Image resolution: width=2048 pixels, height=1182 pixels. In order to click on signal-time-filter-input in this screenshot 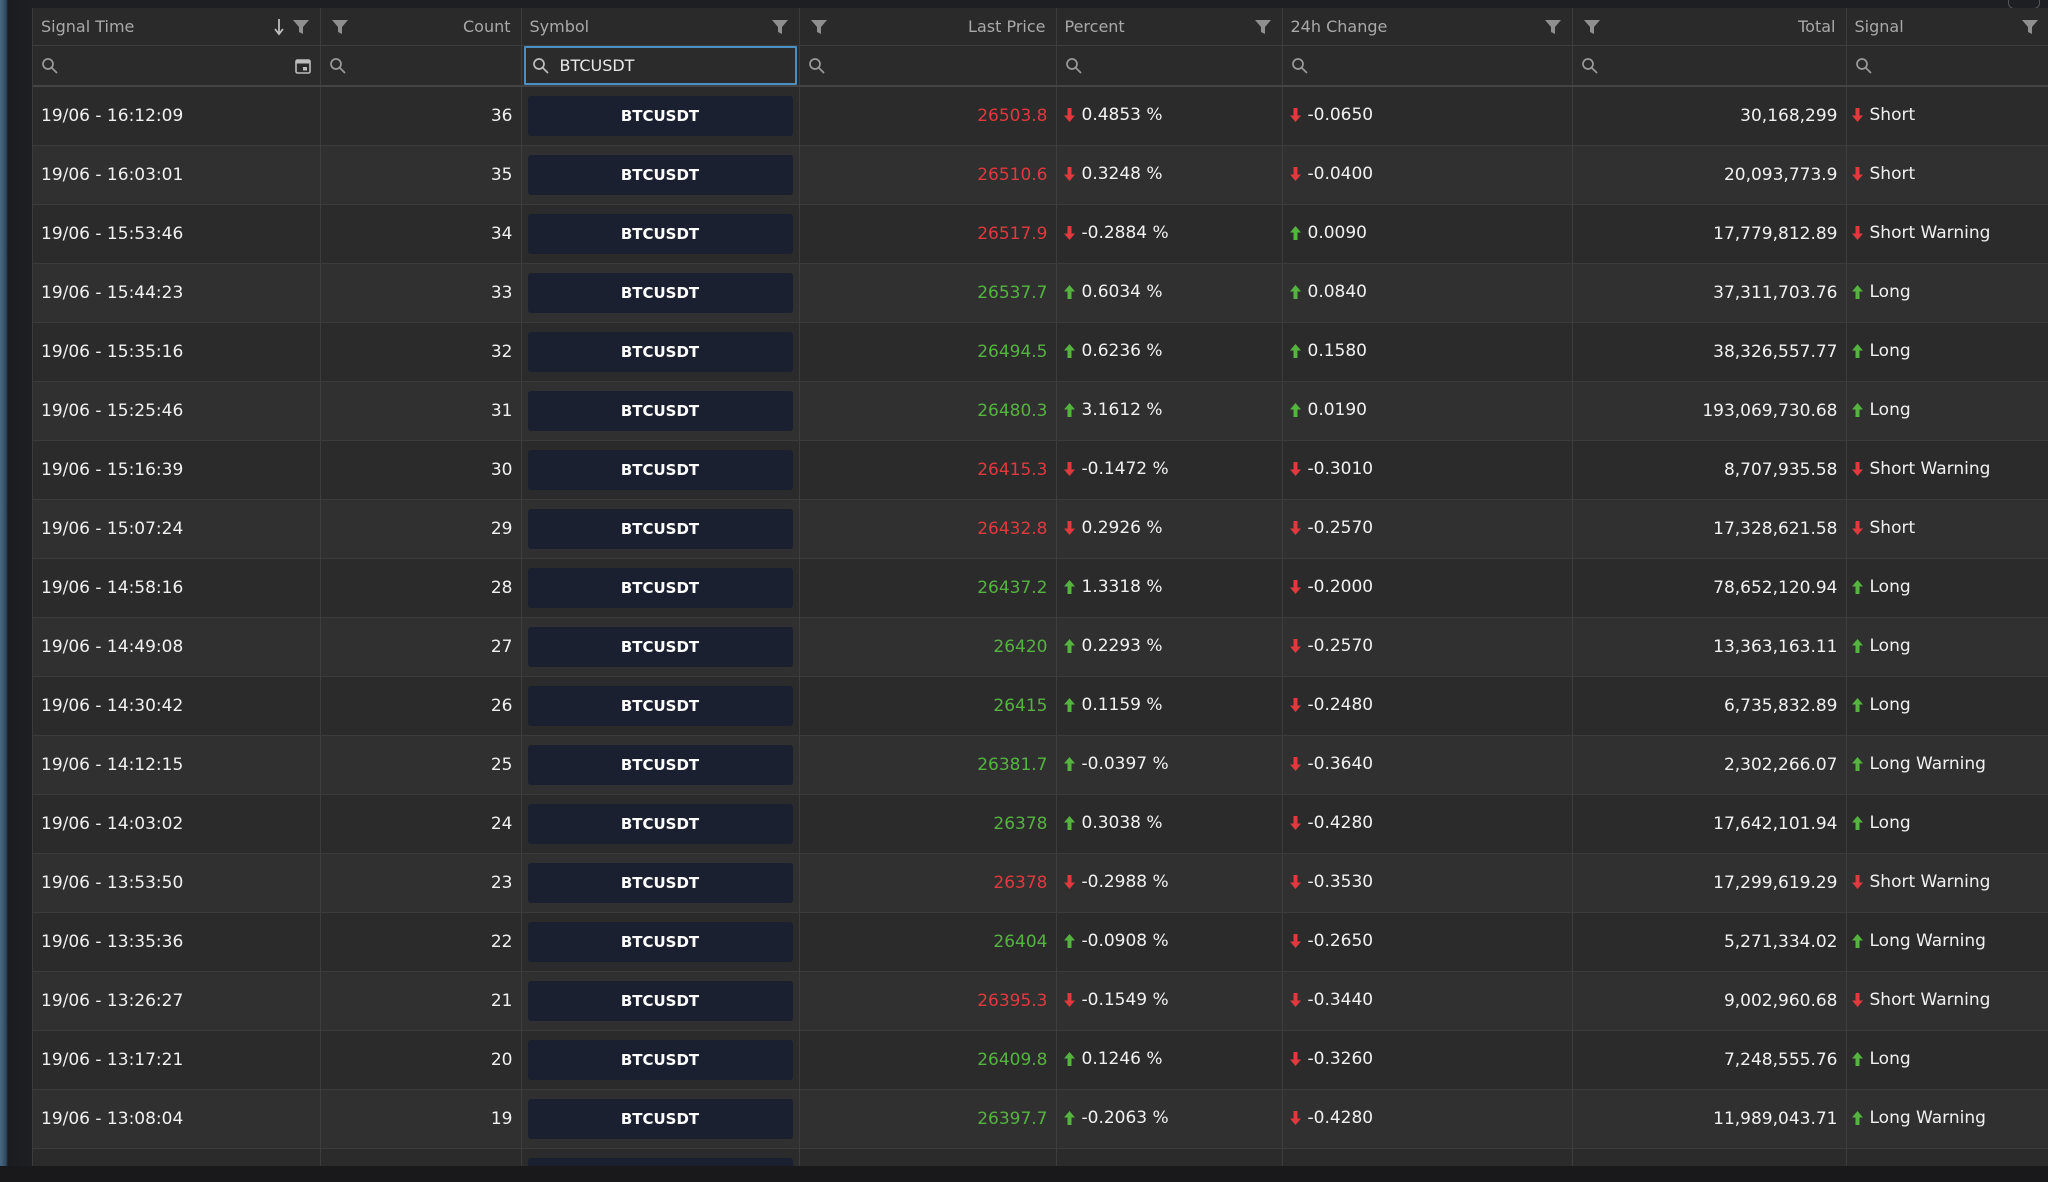, I will do `click(180, 65)`.